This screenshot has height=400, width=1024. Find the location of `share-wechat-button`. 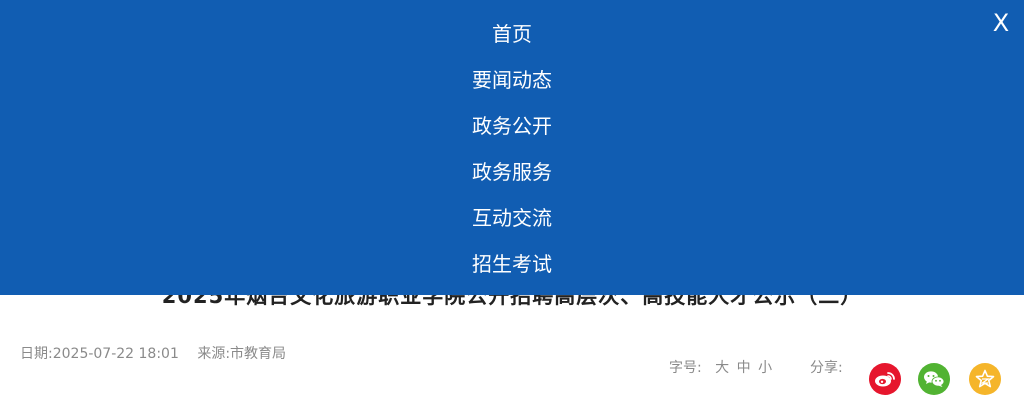

share-wechat-button is located at coordinates (934, 379).